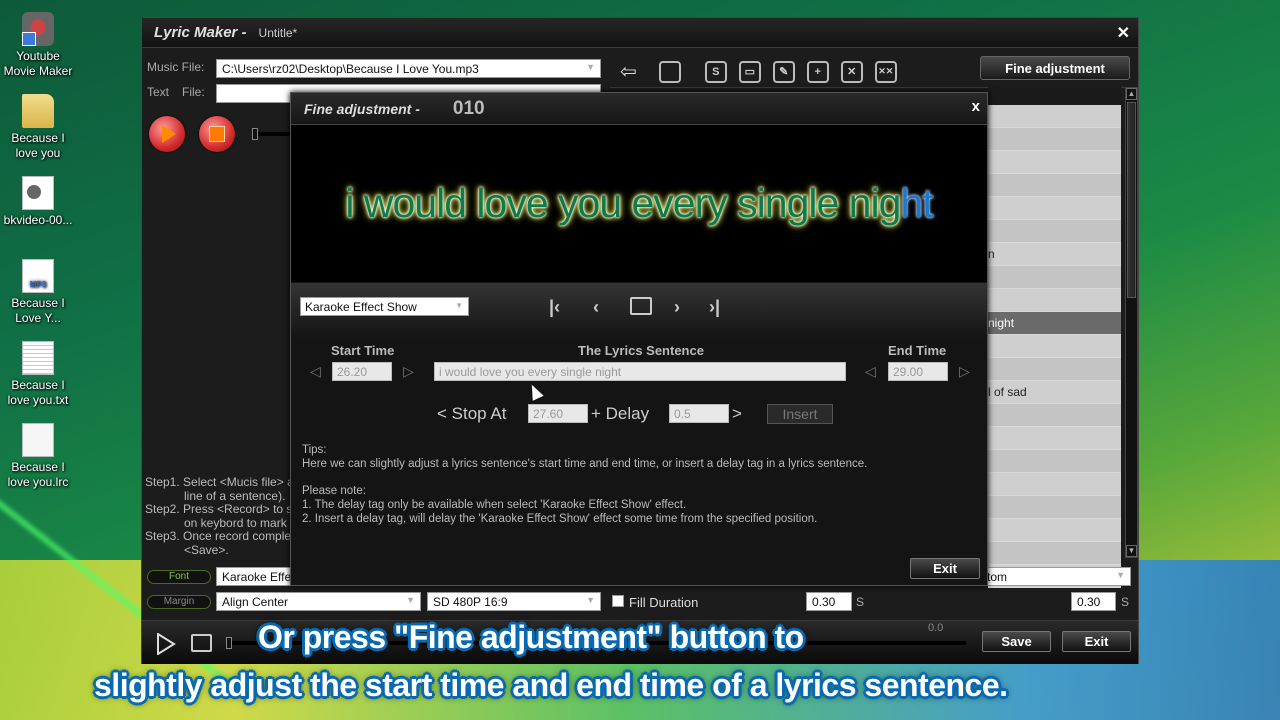 Image resolution: width=1280 pixels, height=720 pixels. What do you see at coordinates (361, 307) in the screenshot?
I see `effect-value: Karaoke Effect Show` at bounding box center [361, 307].